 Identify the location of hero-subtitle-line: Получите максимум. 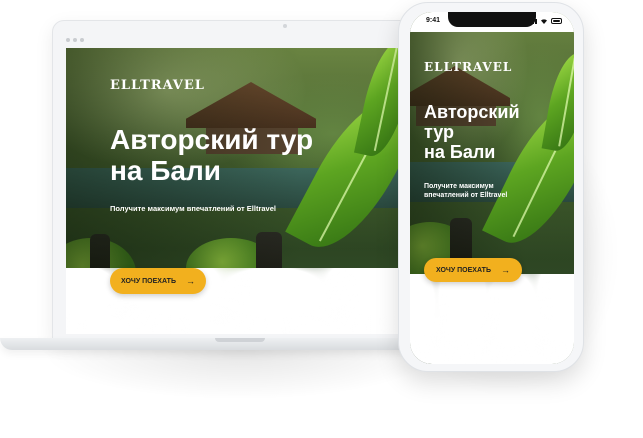
(459, 186).